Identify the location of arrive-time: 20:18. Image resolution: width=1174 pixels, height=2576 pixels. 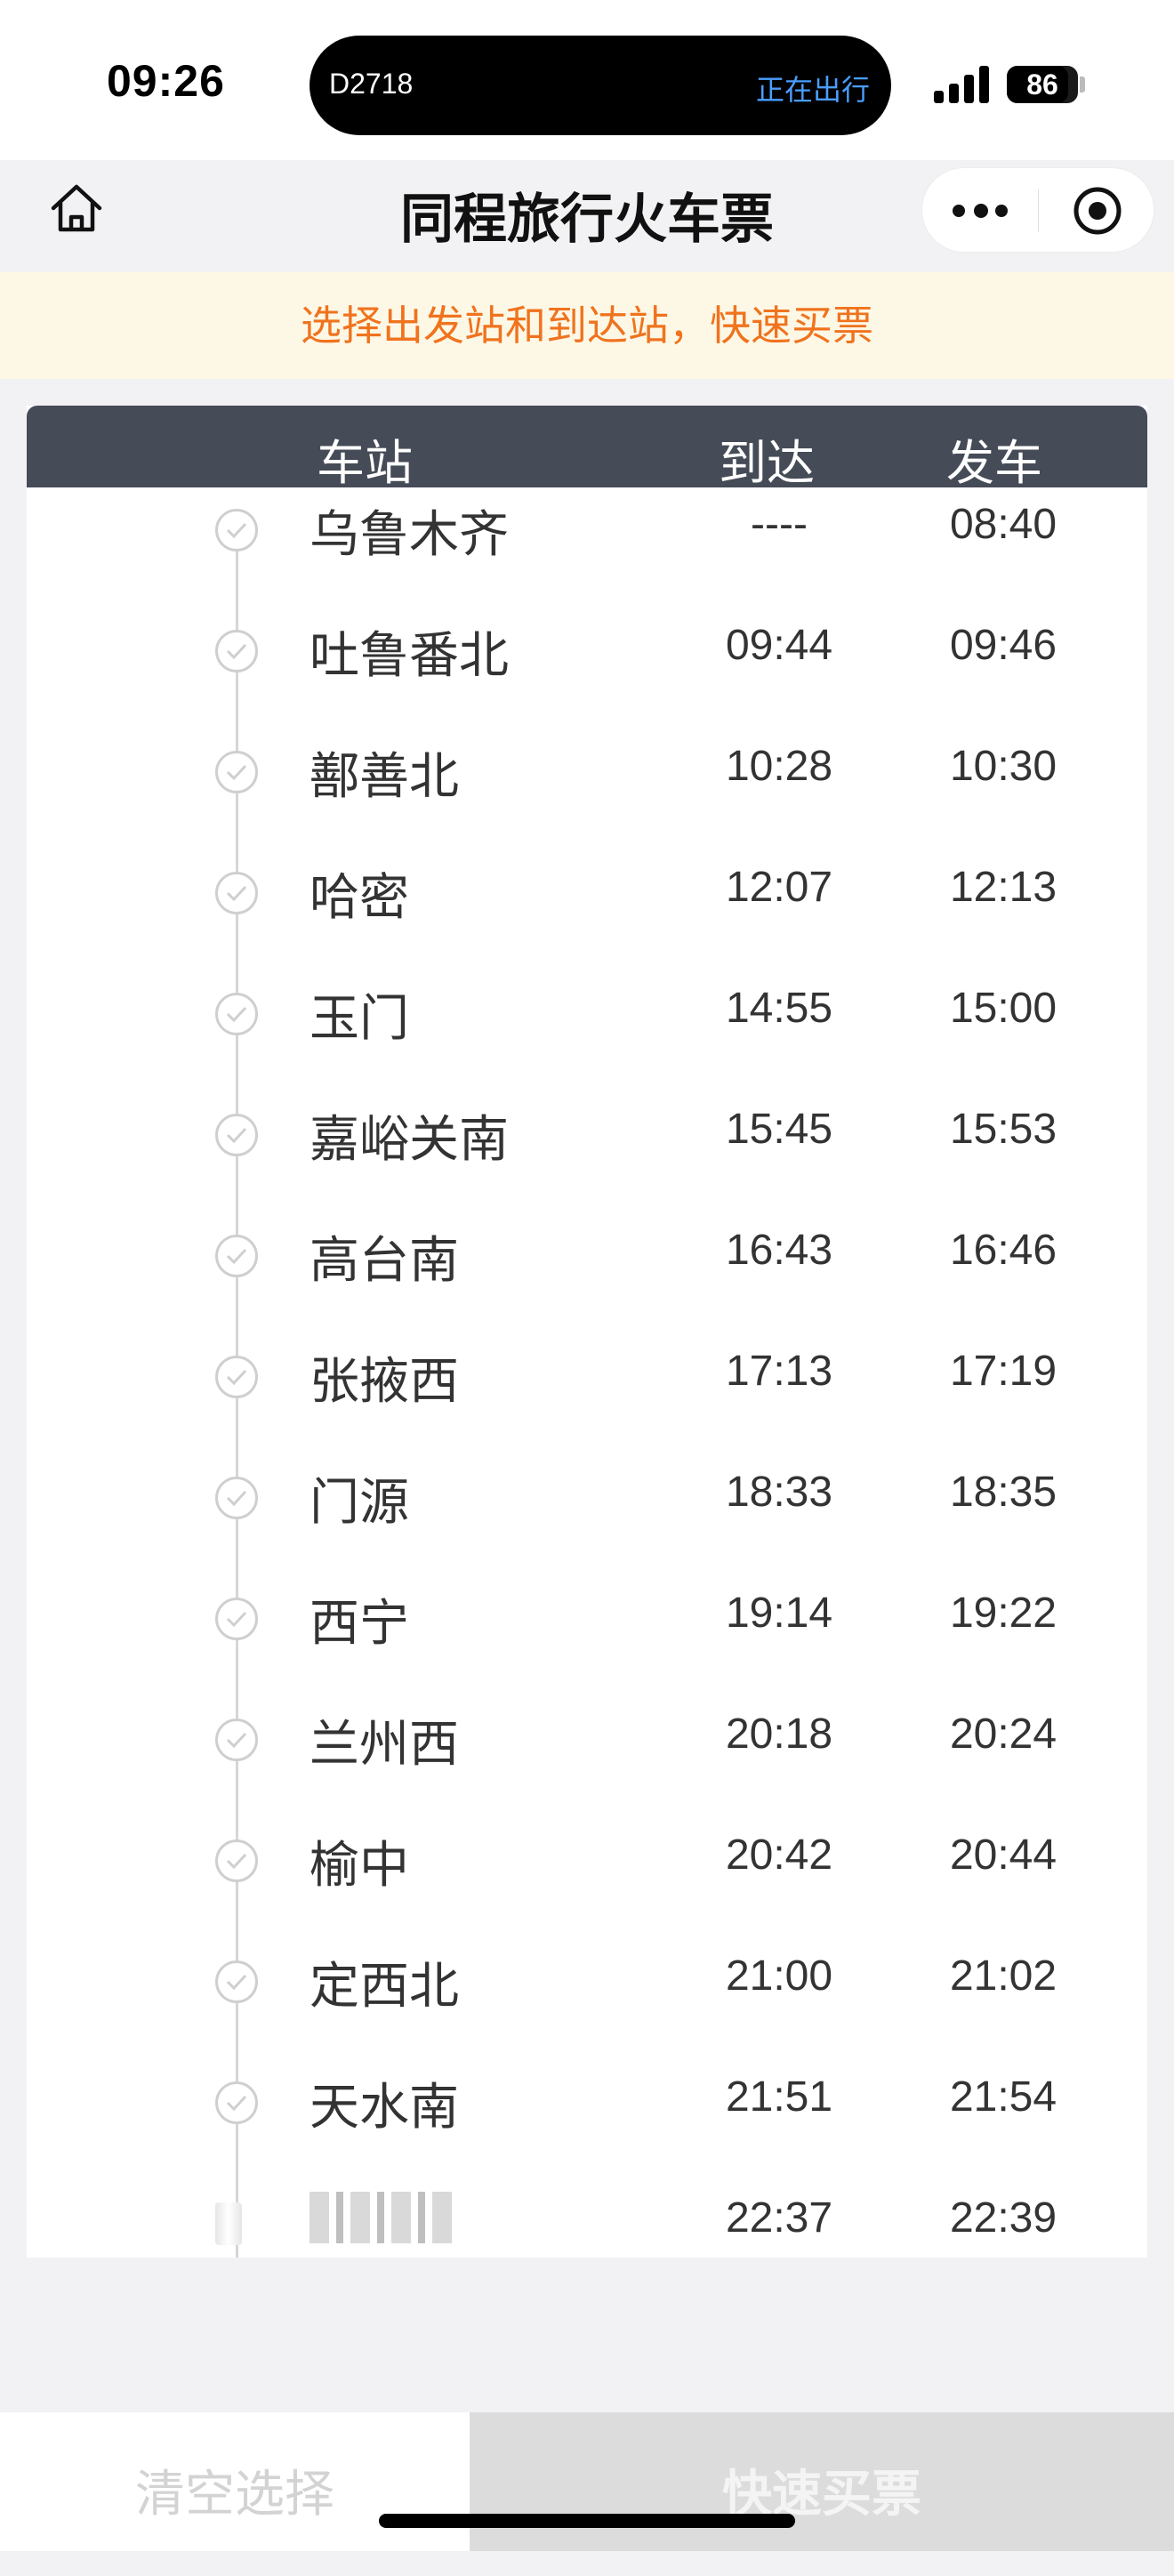
(779, 1734).